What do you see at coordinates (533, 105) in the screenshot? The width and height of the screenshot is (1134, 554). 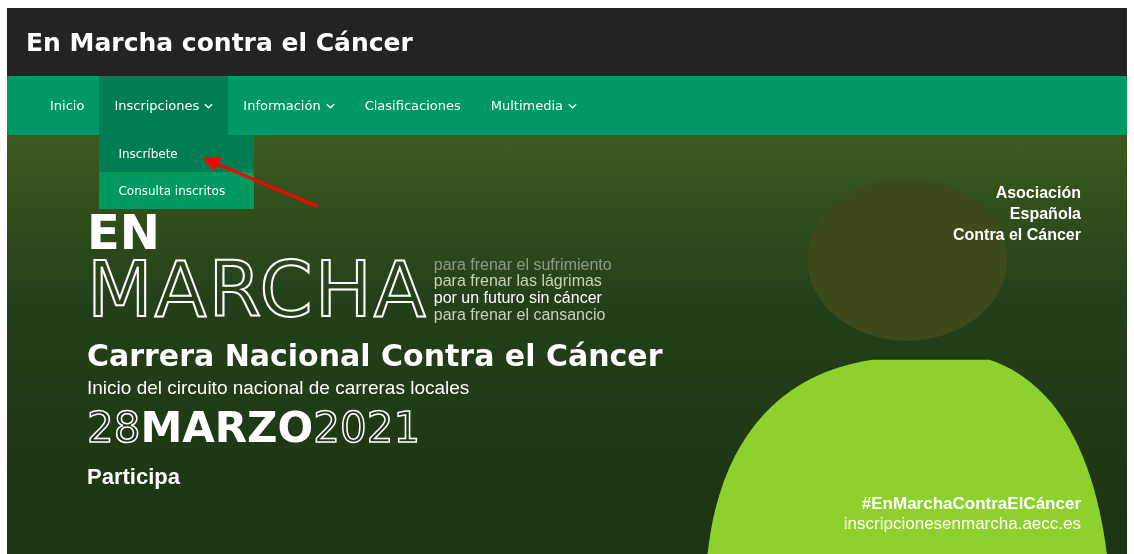 I see `nav-item: Multimedia` at bounding box center [533, 105].